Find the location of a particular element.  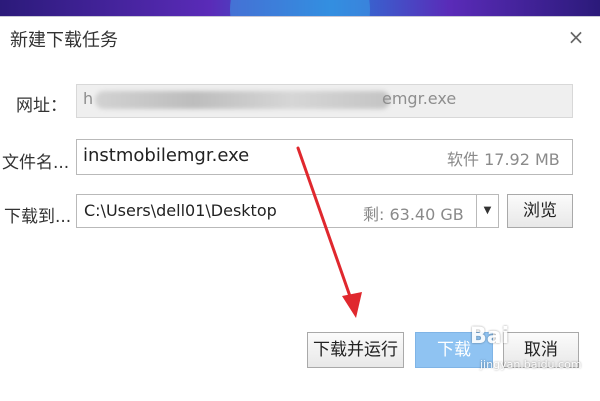

url-value-suffix: emgr.exe is located at coordinates (419, 98).